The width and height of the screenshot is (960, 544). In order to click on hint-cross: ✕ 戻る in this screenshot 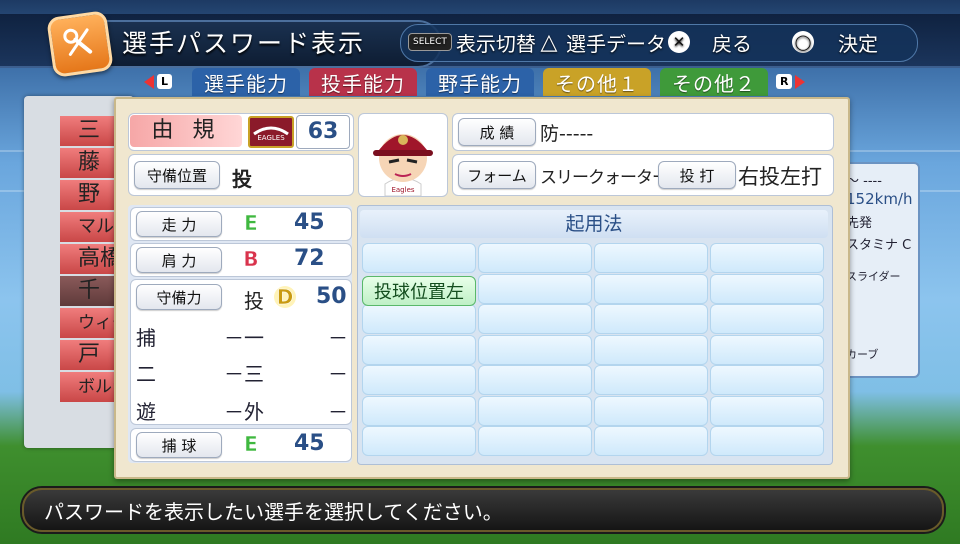, I will do `click(710, 42)`.